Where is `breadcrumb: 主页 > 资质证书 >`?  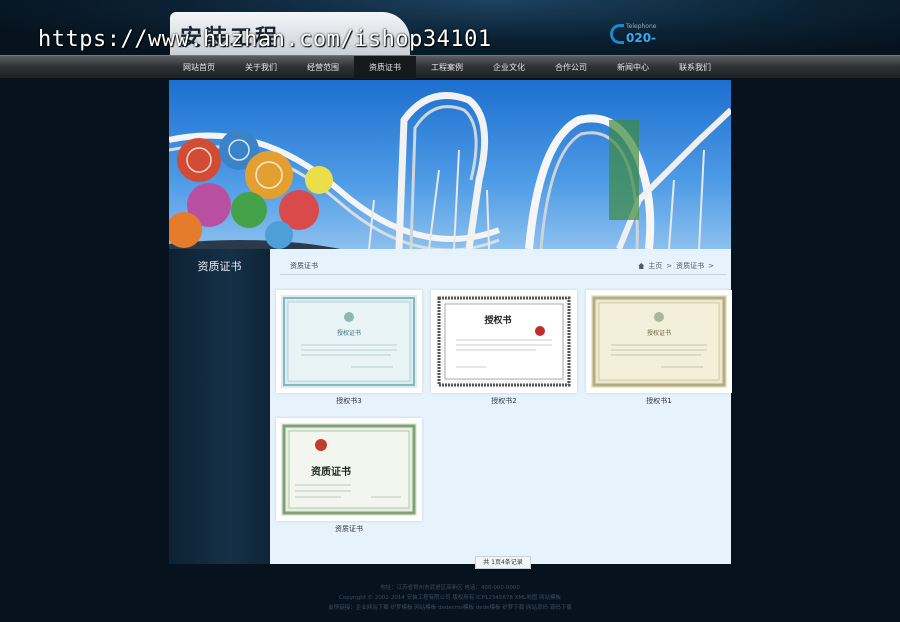 breadcrumb: 主页 > 资质证书 > is located at coordinates (676, 266).